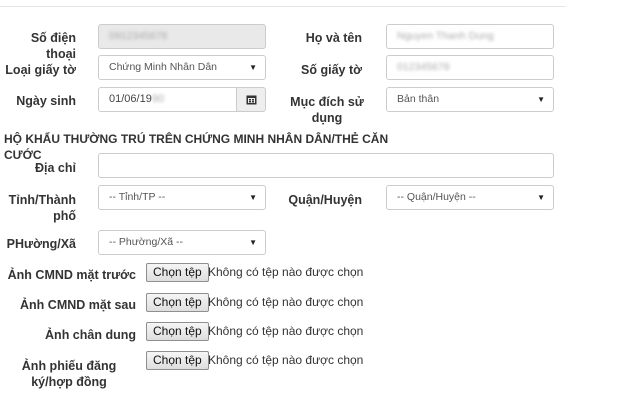 The image size is (630, 394). What do you see at coordinates (436, 197) in the screenshot?
I see `district-value: -- Quận/Huyện --` at bounding box center [436, 197].